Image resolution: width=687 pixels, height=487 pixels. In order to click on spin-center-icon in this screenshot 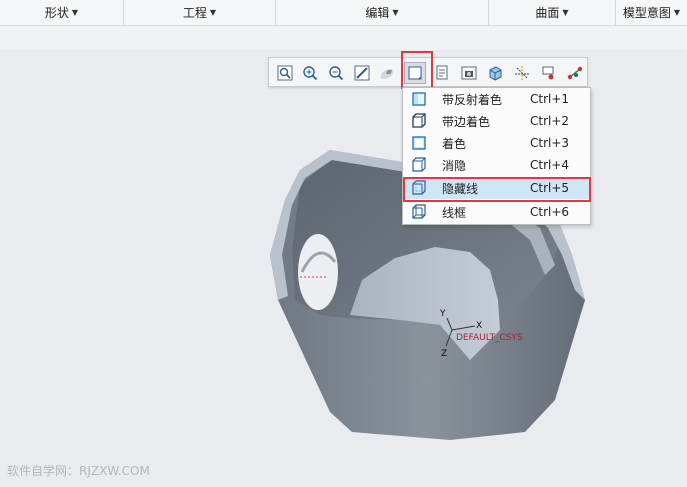, I will do `click(549, 73)`.